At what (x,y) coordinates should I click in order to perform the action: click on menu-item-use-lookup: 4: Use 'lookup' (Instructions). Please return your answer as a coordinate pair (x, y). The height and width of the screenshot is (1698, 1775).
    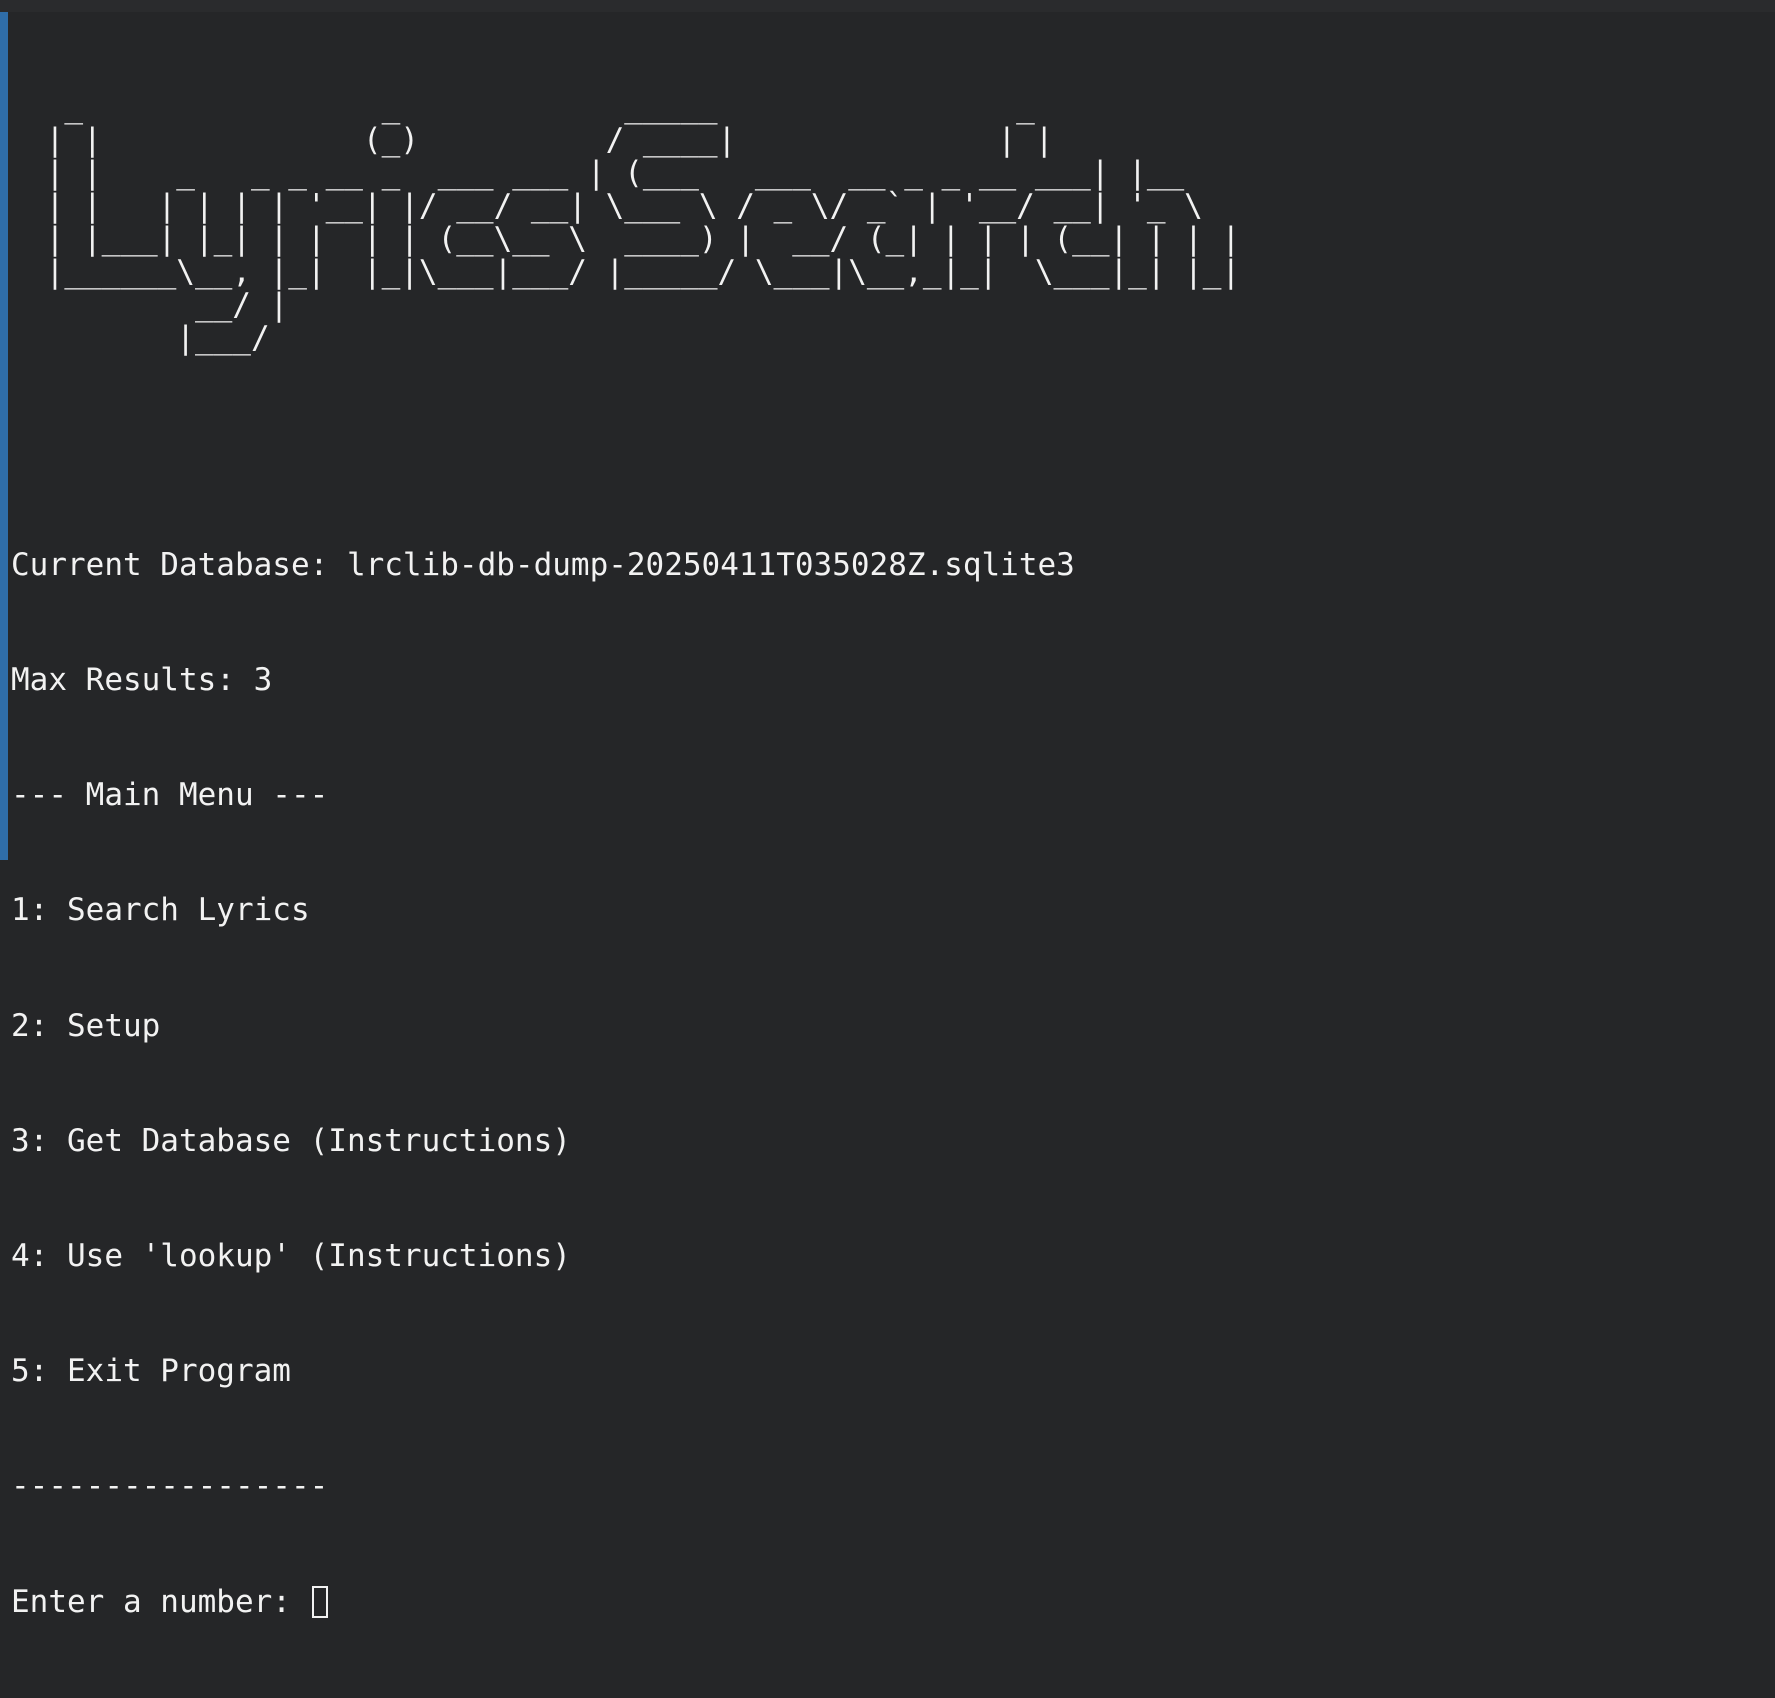
    Looking at the image, I should click on (291, 1256).